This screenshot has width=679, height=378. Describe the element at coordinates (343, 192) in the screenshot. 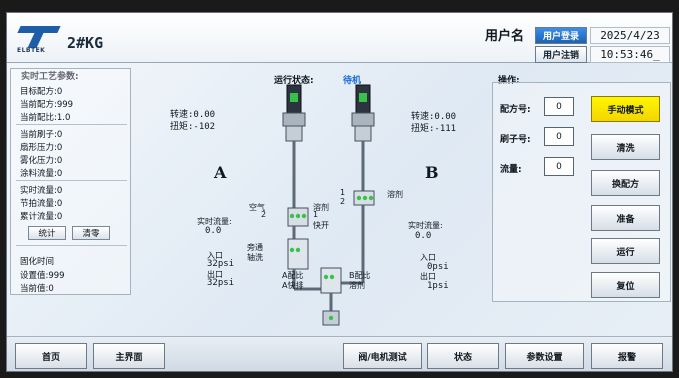

I see `valve-1b-label: 1` at that location.